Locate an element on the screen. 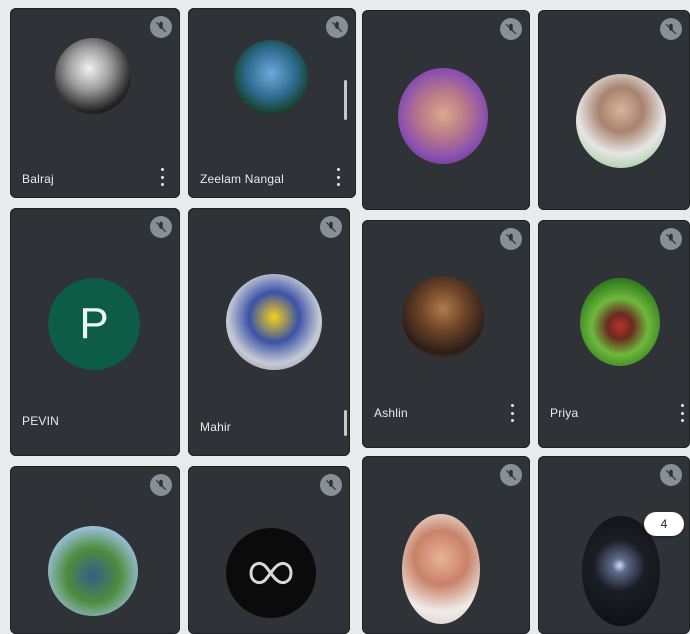  participant-name: Zeelam Nangal is located at coordinates (242, 179).